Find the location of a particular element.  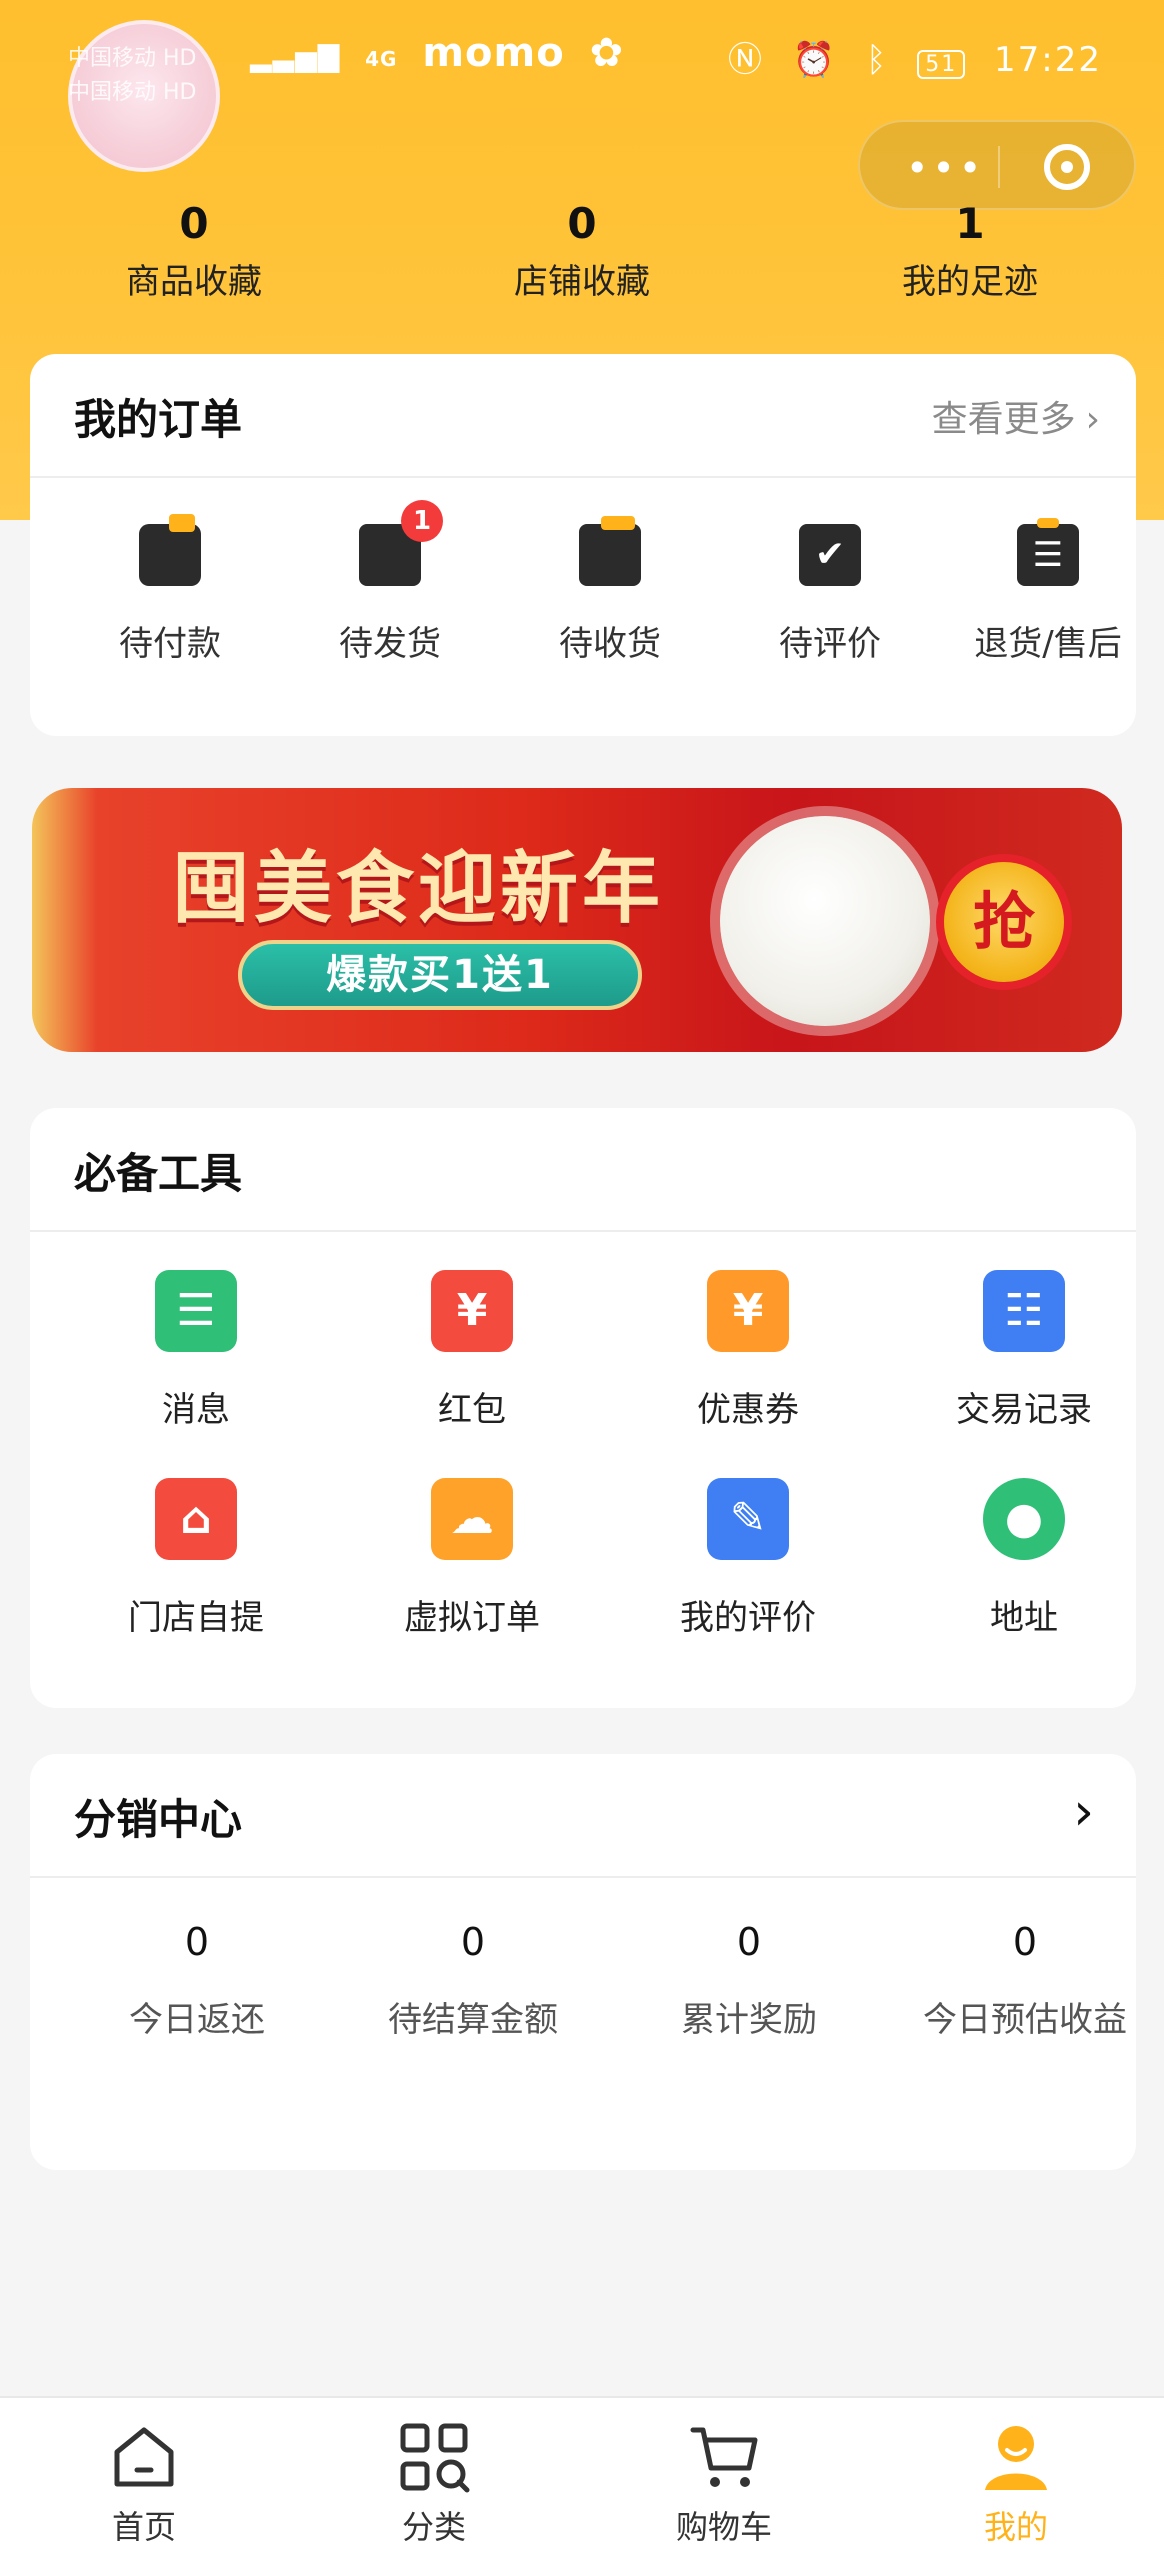

message-icon: ☰ is located at coordinates (196, 1311).